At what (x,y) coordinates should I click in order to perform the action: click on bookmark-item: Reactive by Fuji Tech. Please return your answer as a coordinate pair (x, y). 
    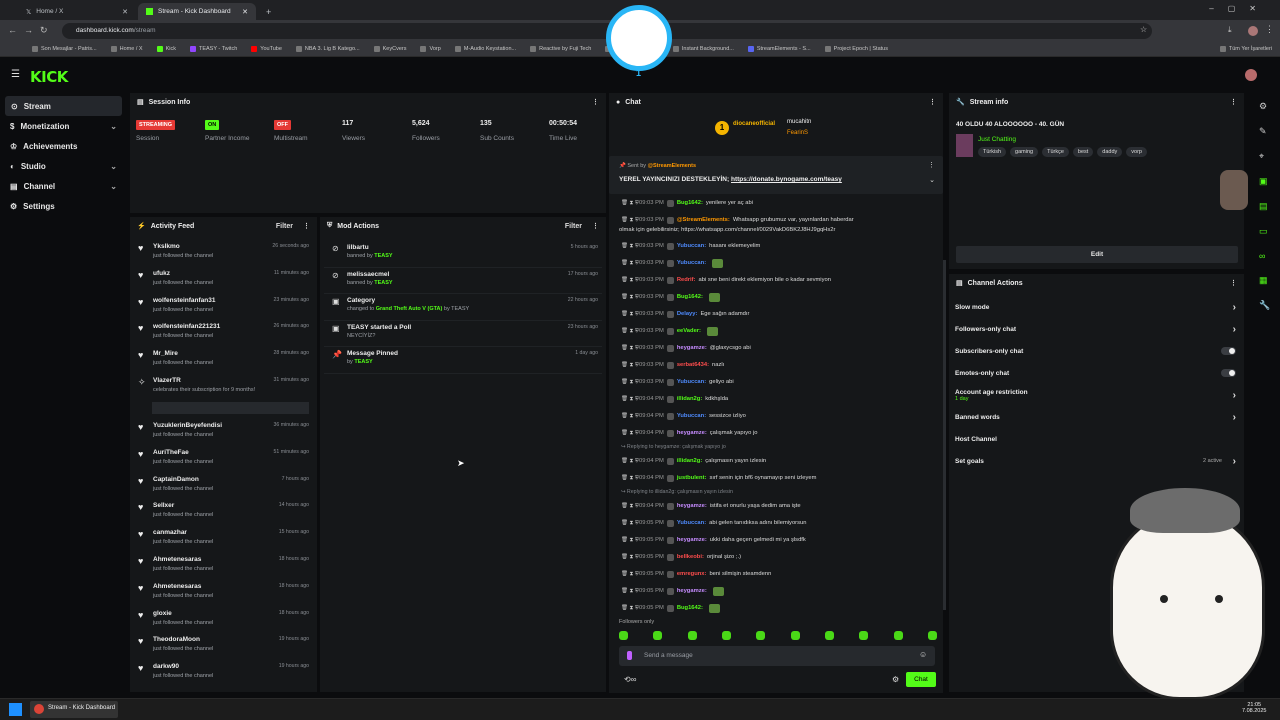
    Looking at the image, I should click on (560, 49).